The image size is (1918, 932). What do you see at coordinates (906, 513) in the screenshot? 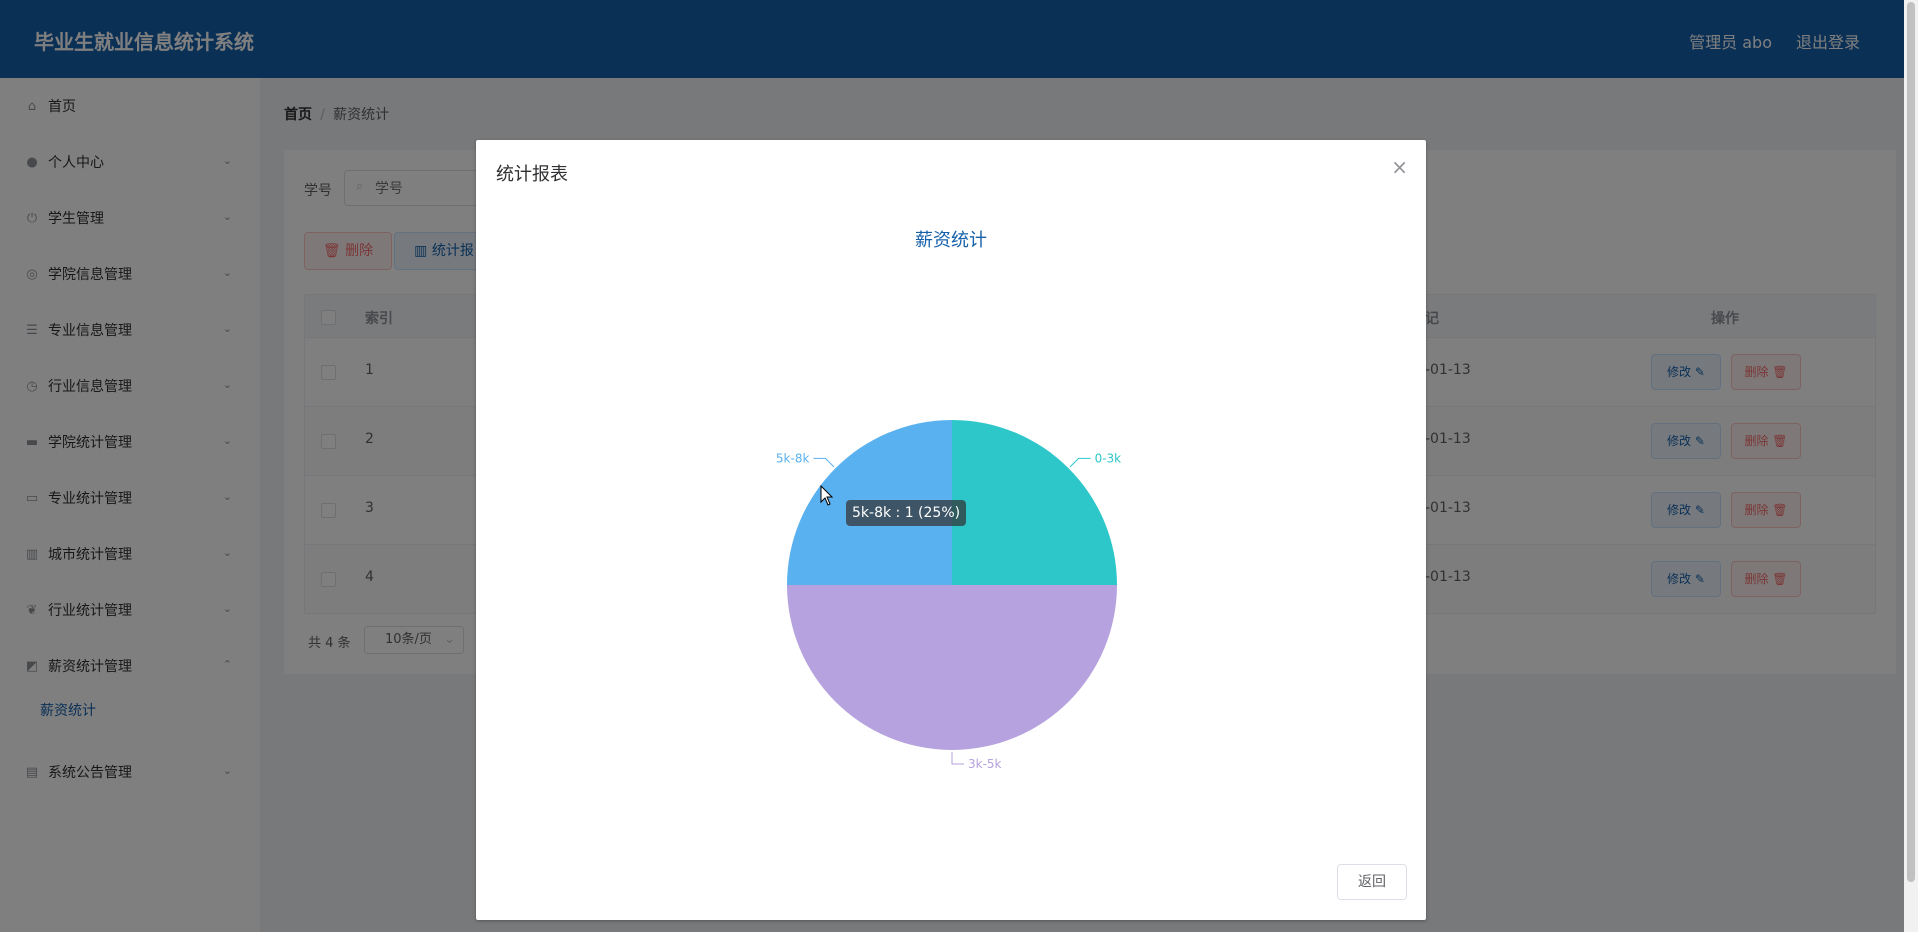
I see `chart-tooltip: 5k-8k : 1 (25%)` at bounding box center [906, 513].